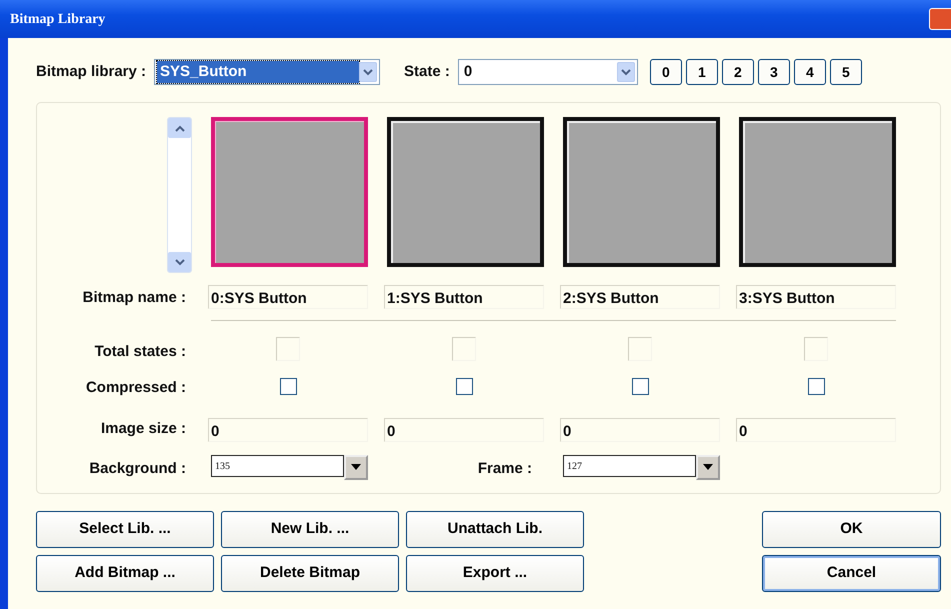  What do you see at coordinates (629, 465) in the screenshot?
I see `frame-field: 127` at bounding box center [629, 465].